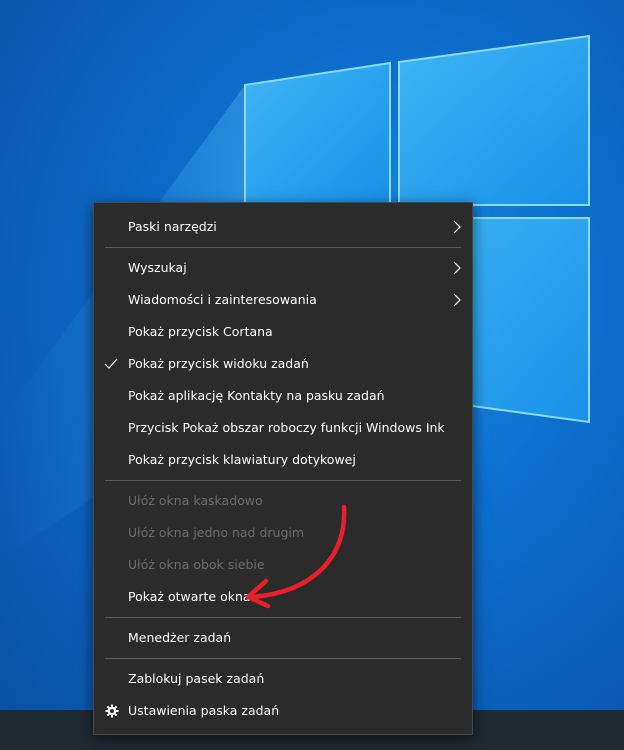  I want to click on menu-item-show-touch-keyboard: Pokaż przycisk klawiatury dotykowej, so click(283, 460).